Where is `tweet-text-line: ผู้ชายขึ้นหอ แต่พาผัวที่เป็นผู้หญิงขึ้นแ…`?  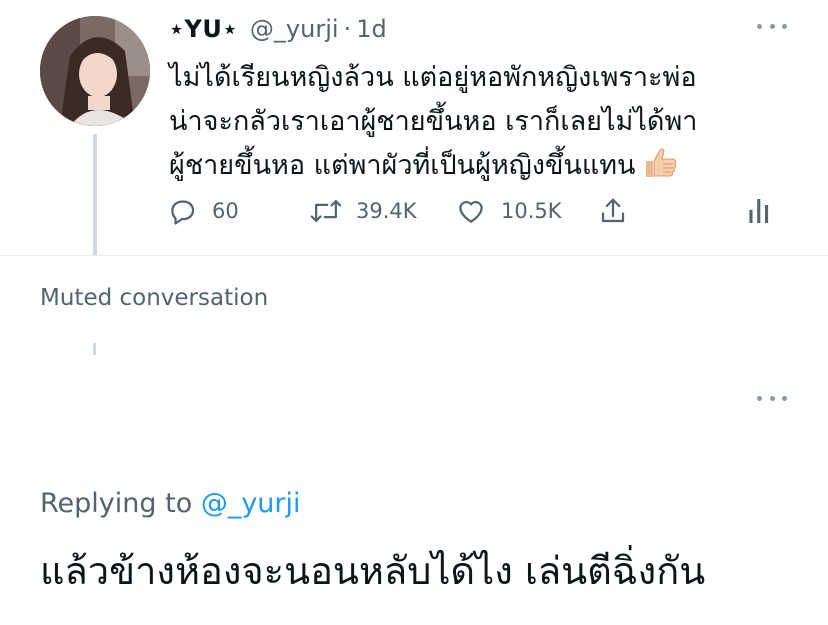 tweet-text-line: ผู้ชายขึ้นหอ แต่พาผัวที่เป็นผู้หญิงขึ้นแ… is located at coordinates (489, 169).